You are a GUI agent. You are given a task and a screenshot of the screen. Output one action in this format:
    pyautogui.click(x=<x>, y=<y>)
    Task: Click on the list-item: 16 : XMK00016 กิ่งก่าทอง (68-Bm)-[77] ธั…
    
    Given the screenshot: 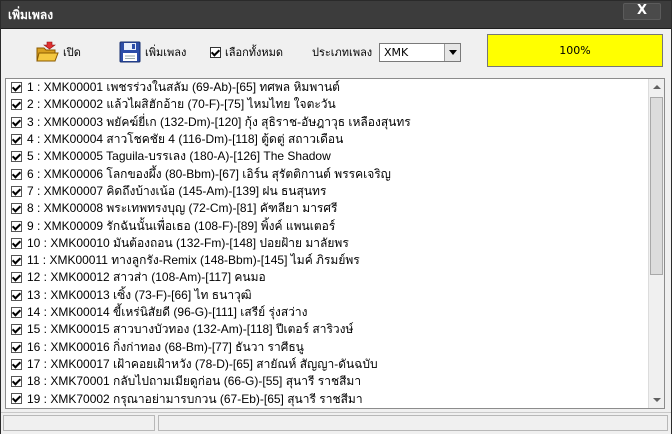 What is the action you would take?
    pyautogui.click(x=327, y=346)
    